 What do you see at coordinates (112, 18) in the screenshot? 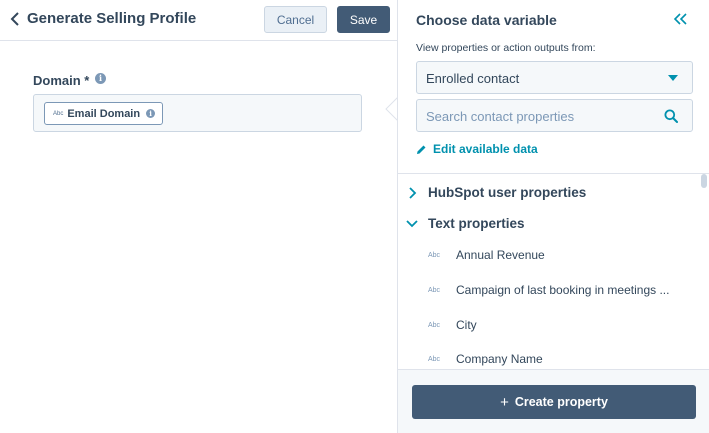
I see `page-title: Generate Selling Profile` at bounding box center [112, 18].